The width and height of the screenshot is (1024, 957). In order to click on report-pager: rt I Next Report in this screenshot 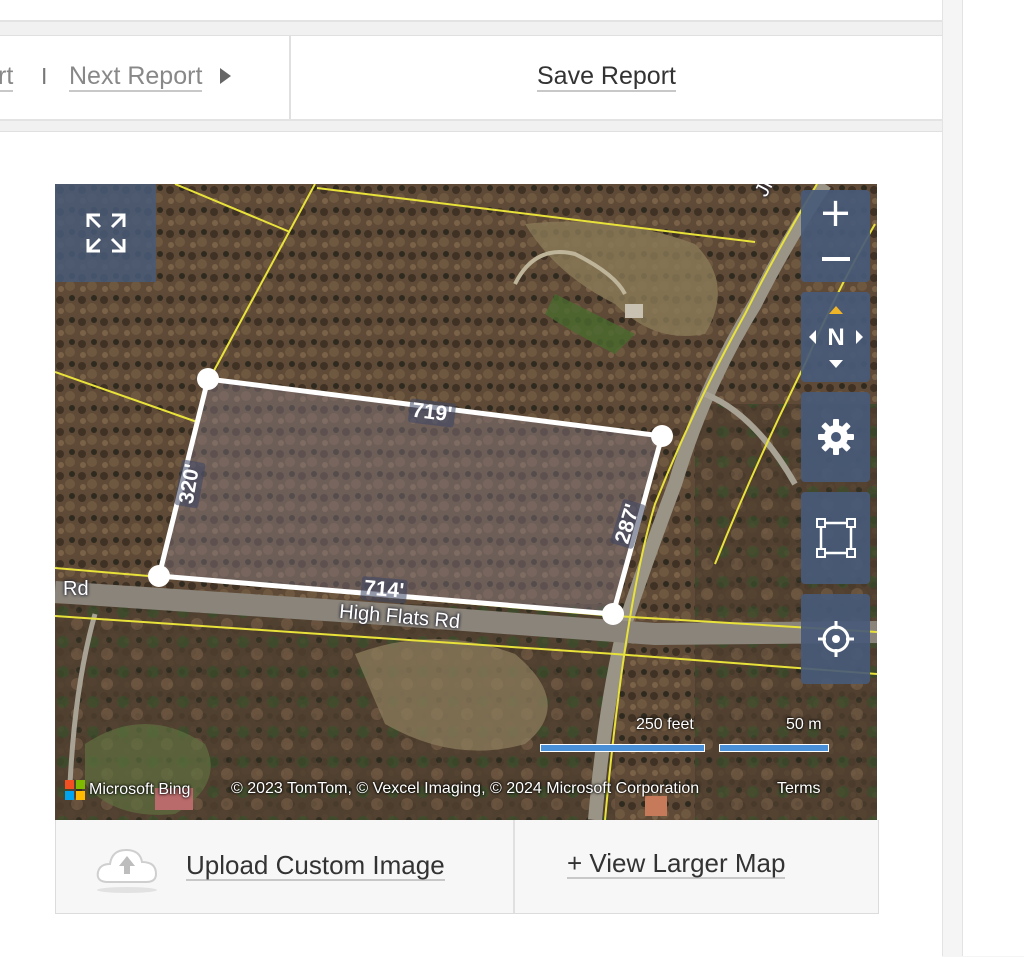, I will do `click(145, 77)`.